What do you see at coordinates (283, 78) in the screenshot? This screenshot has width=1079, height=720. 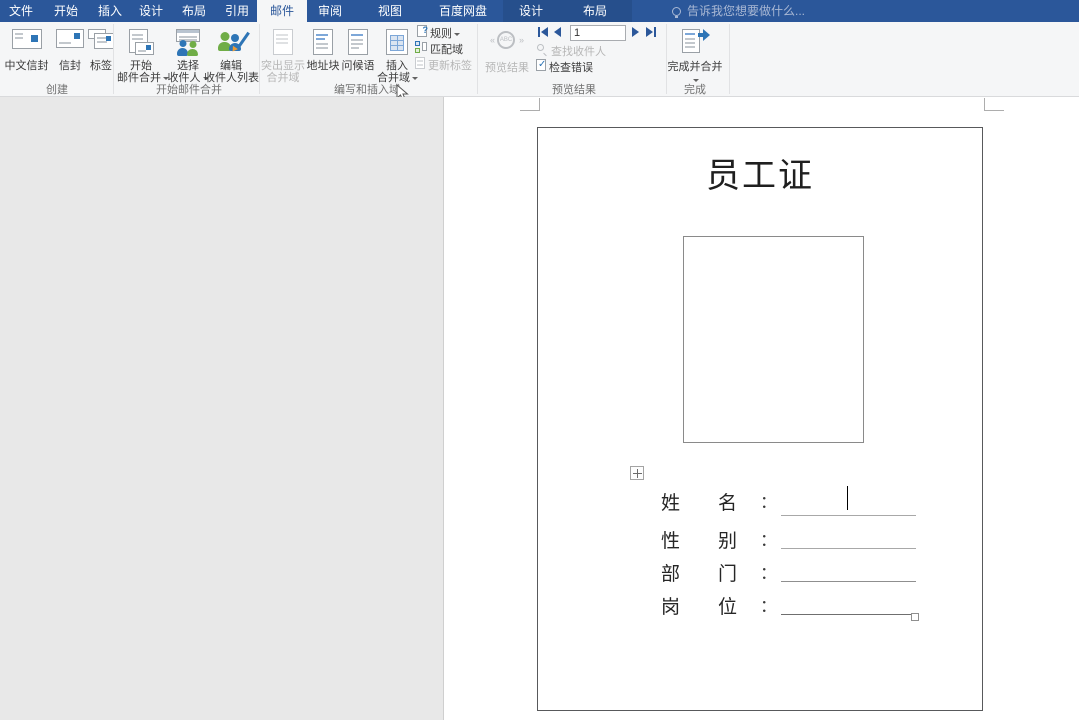 I see `highlight-merge-fields-label-2: 合并域` at bounding box center [283, 78].